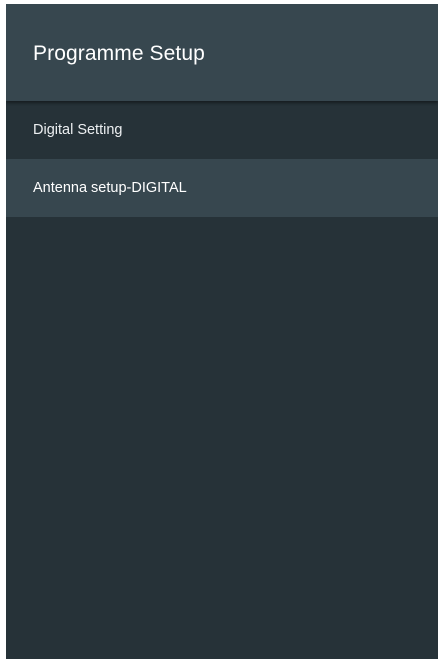 The height and width of the screenshot is (659, 438). Describe the element at coordinates (78, 130) in the screenshot. I see `menu-item-label: Digital Setting` at that location.